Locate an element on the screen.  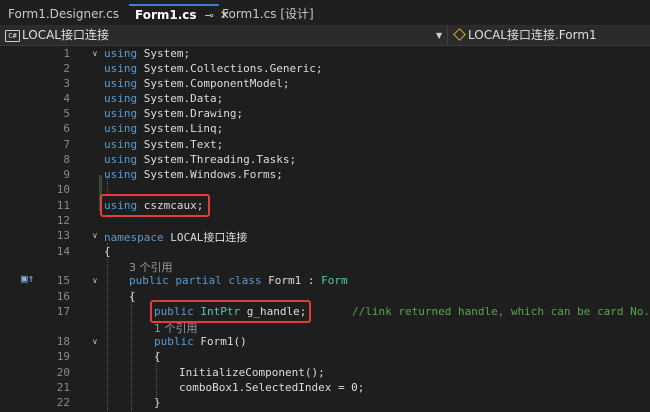
tab-label: Form1.cs [设计] is located at coordinates (268, 14).